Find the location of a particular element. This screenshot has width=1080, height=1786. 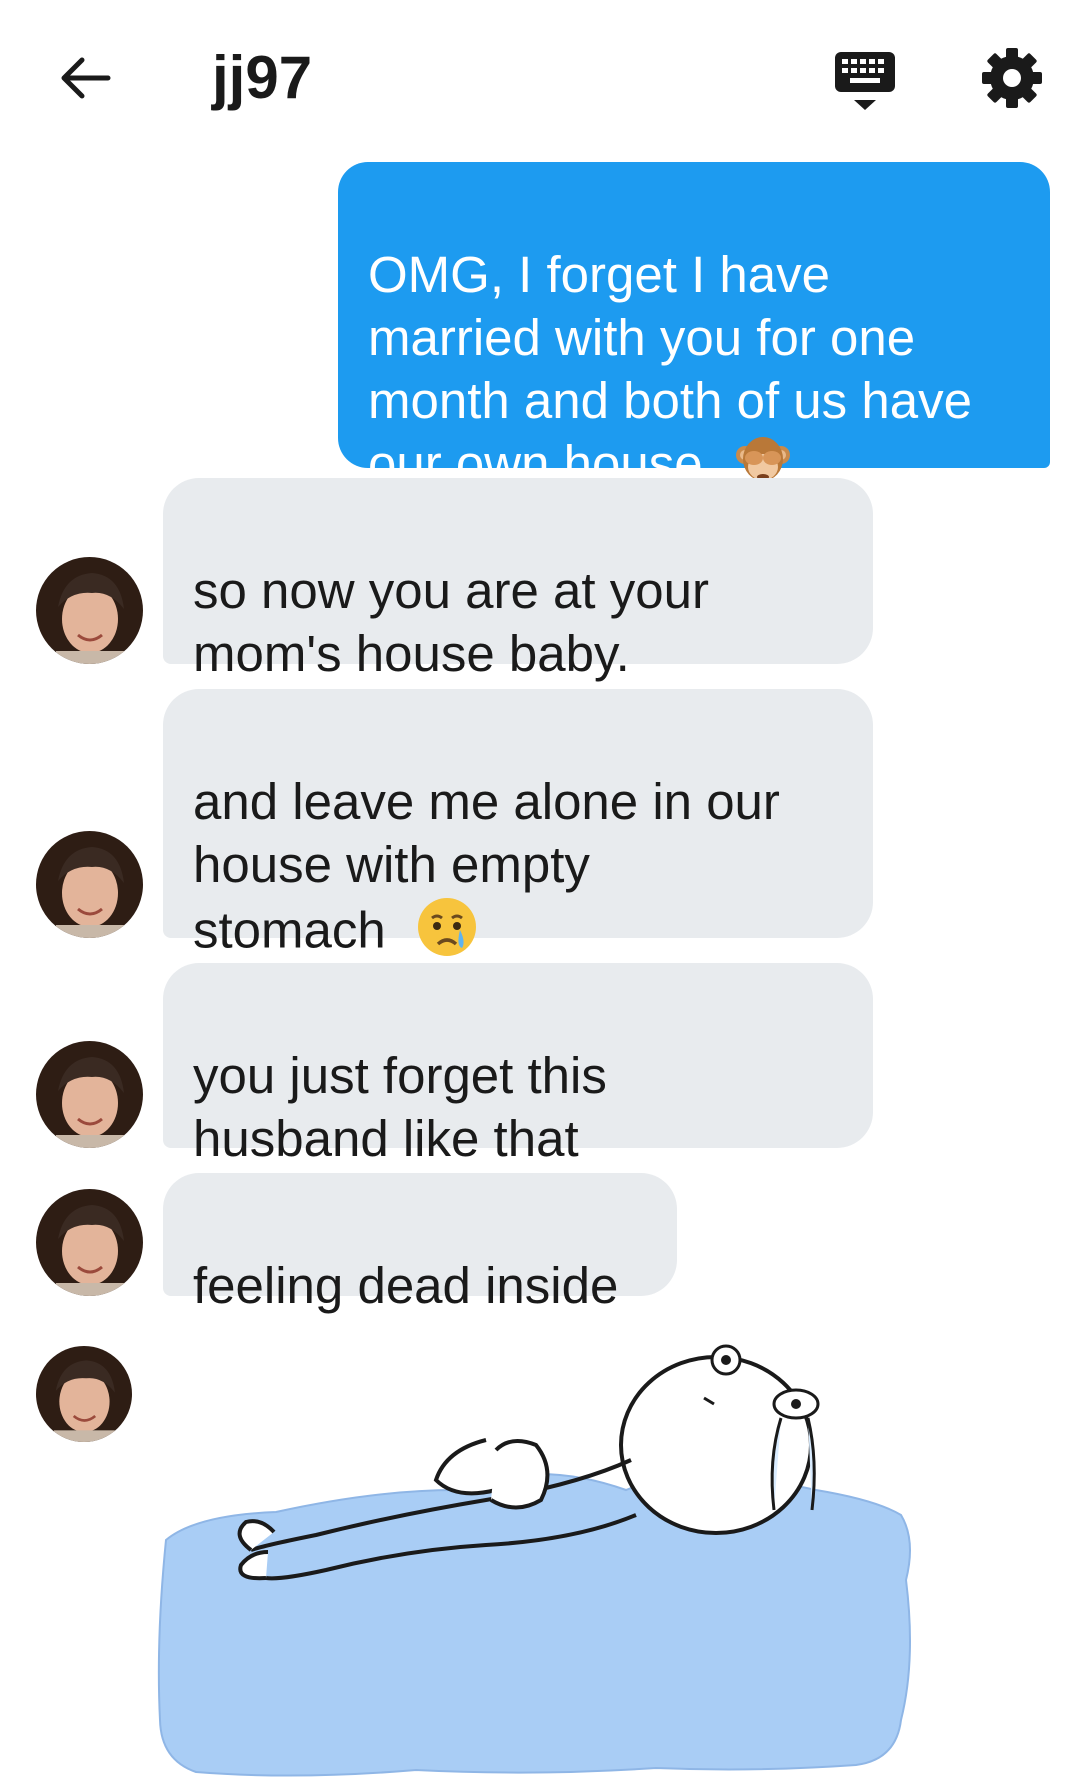

chat-header: jj97 is located at coordinates (540, 80).